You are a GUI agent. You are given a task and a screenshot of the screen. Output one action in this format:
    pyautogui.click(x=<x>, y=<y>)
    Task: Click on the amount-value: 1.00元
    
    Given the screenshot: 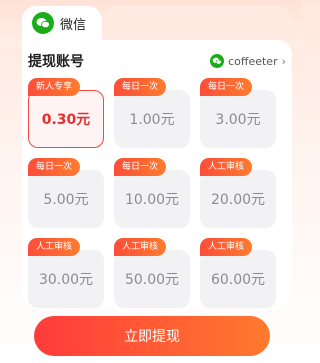 What is the action you would take?
    pyautogui.click(x=152, y=119)
    